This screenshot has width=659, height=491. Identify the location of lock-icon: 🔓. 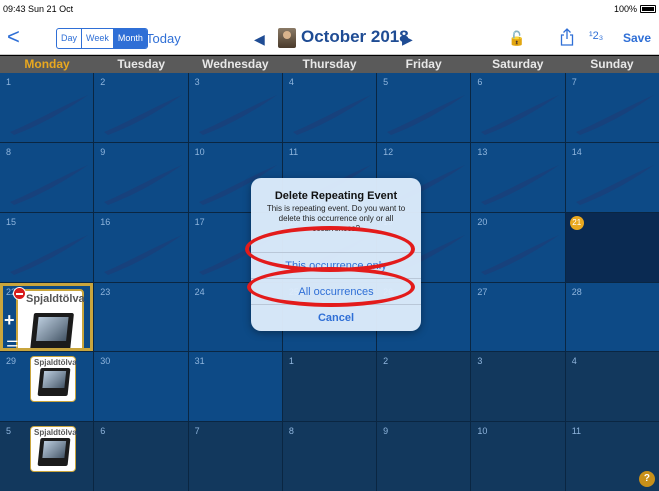
(516, 38).